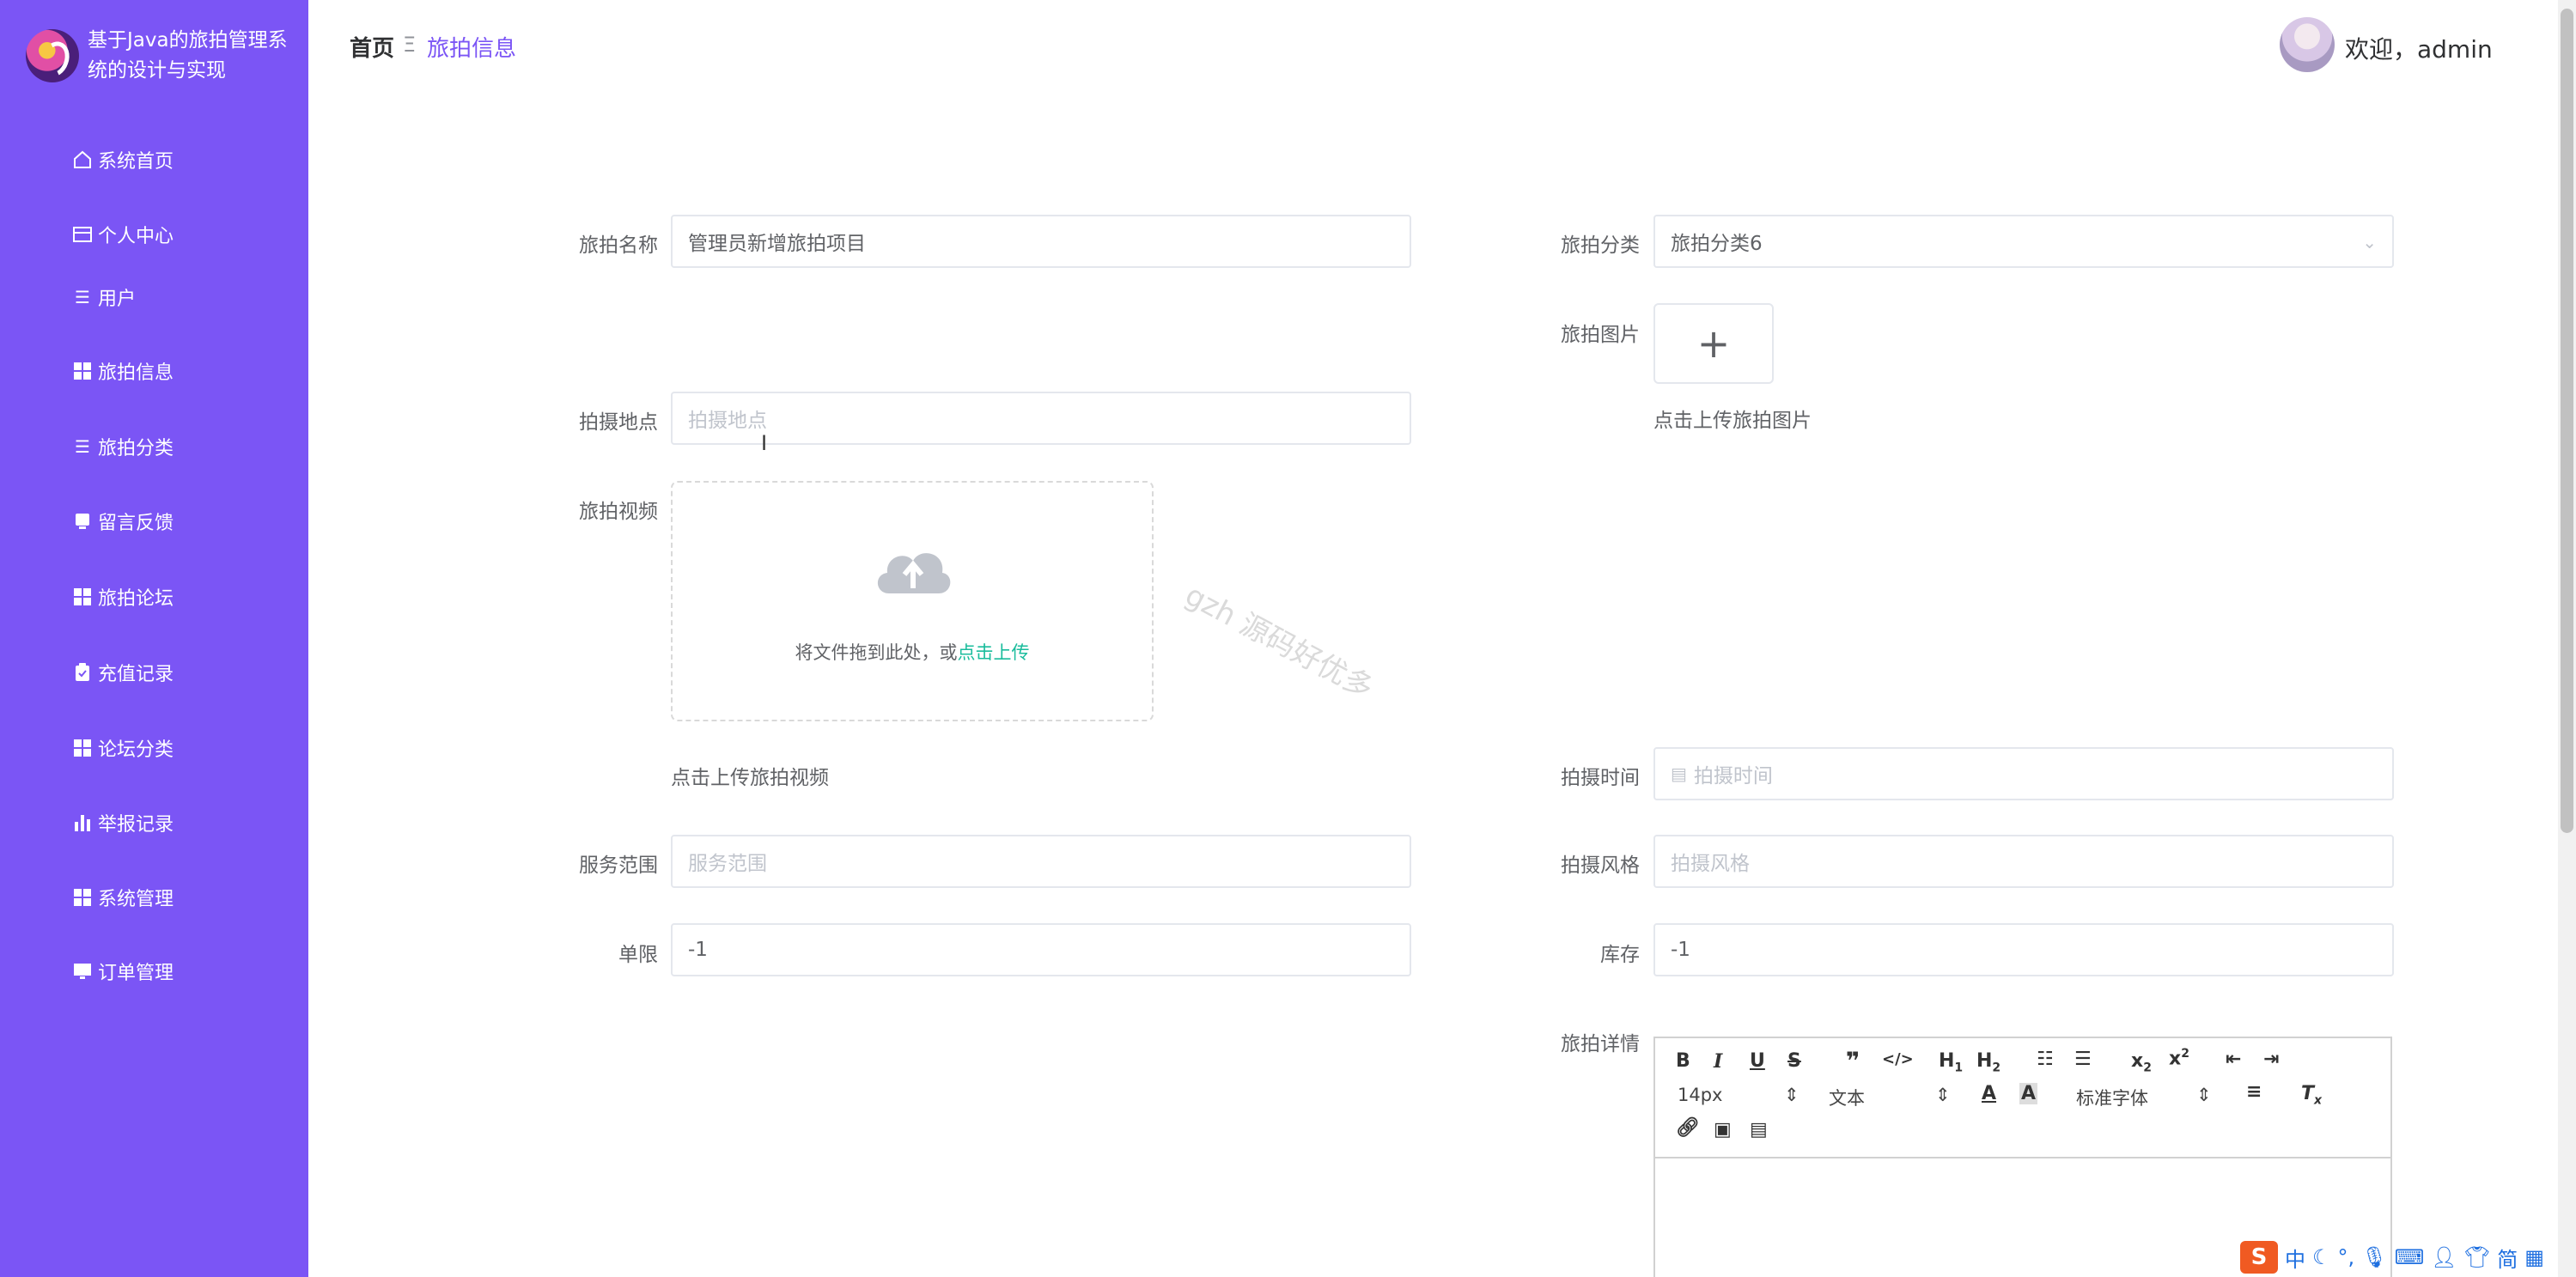 The height and width of the screenshot is (1277, 2576). I want to click on dropzone-upload-link: 点击上传, so click(994, 652).